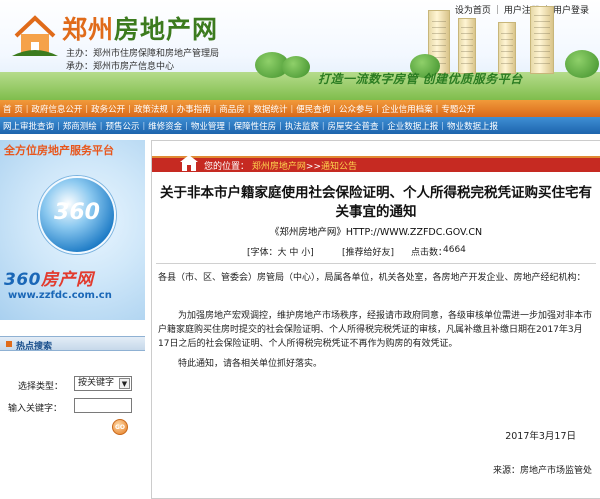 This screenshot has width=600, height=499. Describe the element at coordinates (122, 126) in the screenshot. I see `nav-presale: 预售公示` at that location.